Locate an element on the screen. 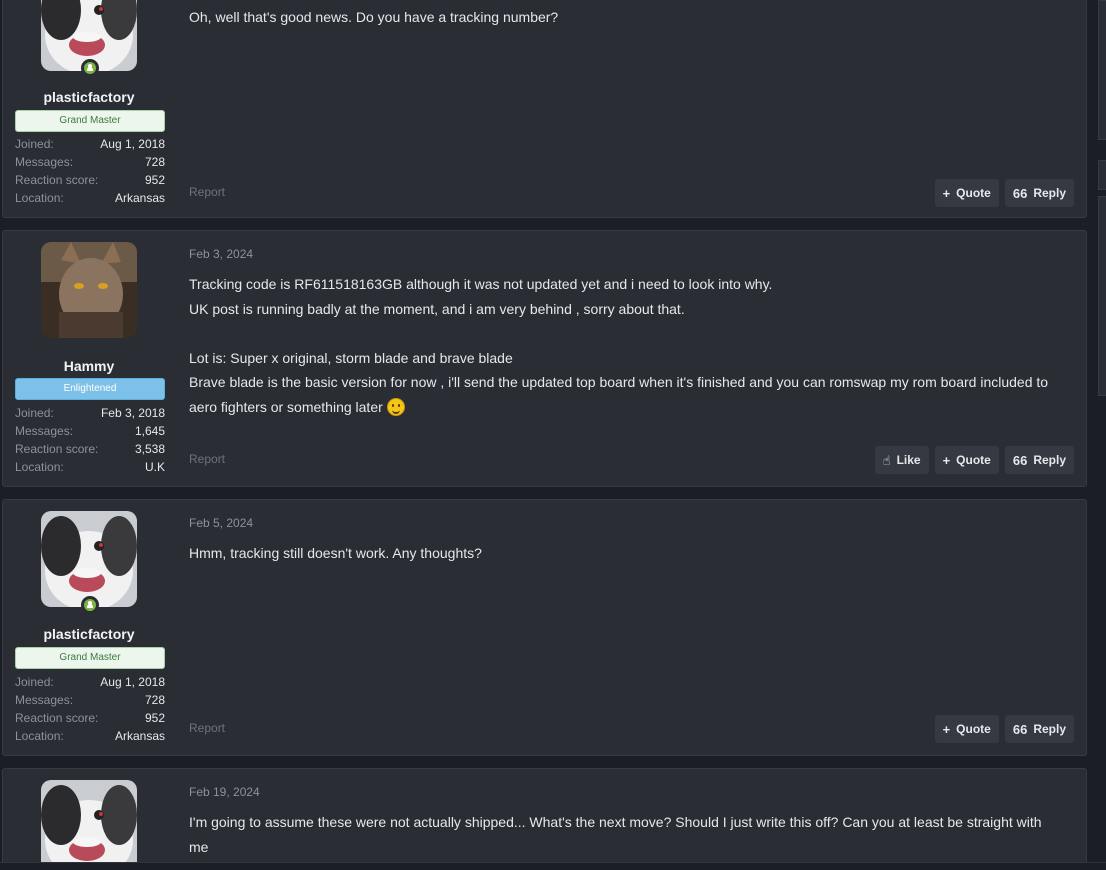  rank-badge: Enlightened is located at coordinates (90, 389).